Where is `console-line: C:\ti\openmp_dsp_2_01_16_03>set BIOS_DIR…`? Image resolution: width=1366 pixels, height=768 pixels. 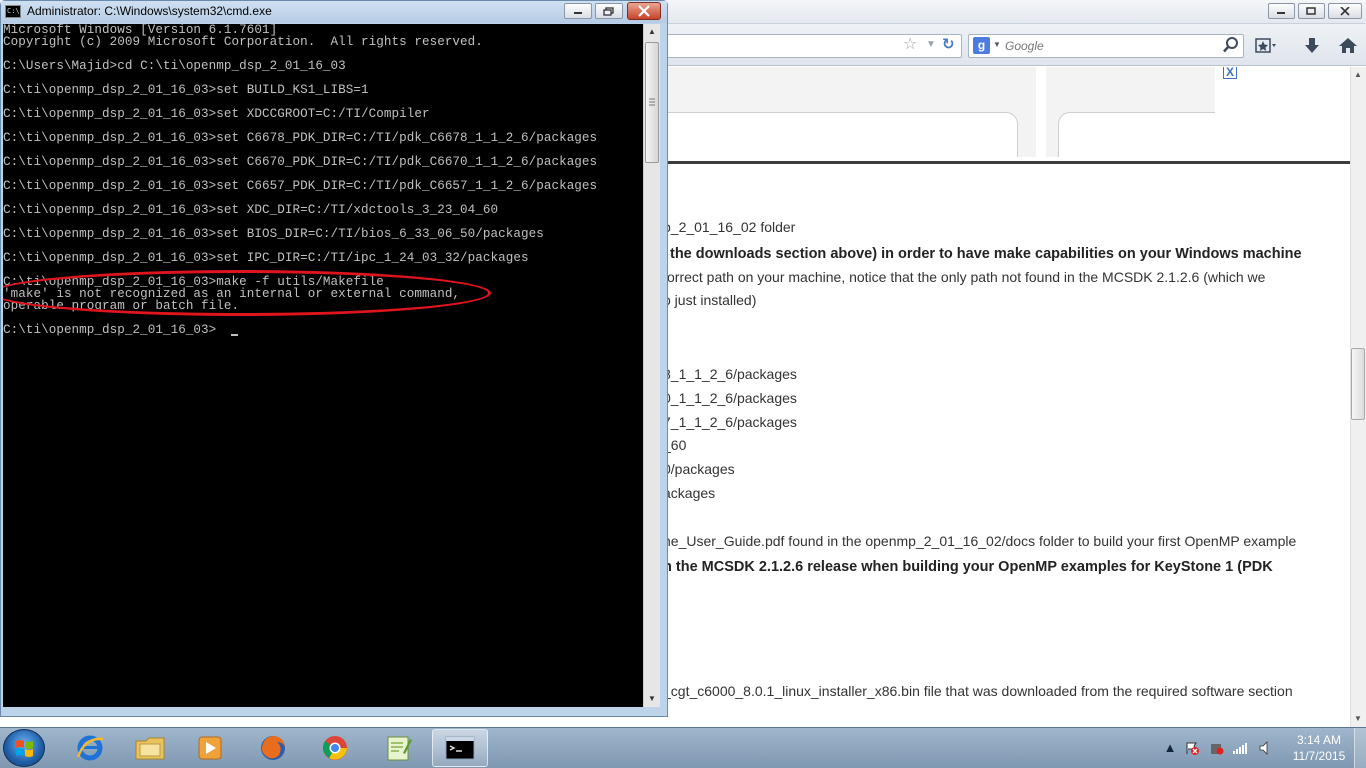
console-line: C:\ti\openmp_dsp_2_01_16_03>set BIOS_DIR… is located at coordinates (273, 234).